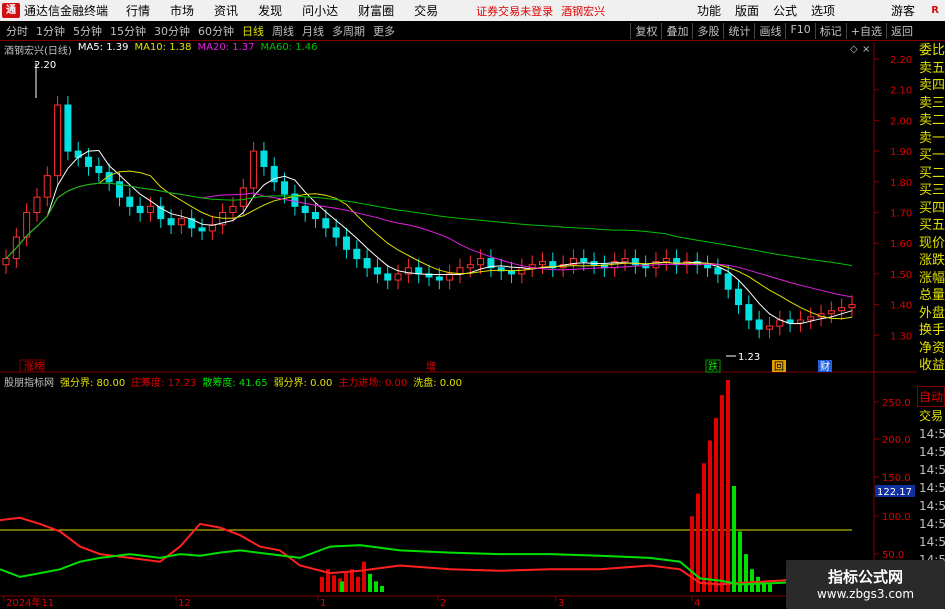 This screenshot has height=609, width=945. Describe the element at coordinates (866, 49) in the screenshot. I see `close-pane-icon: ×` at that location.